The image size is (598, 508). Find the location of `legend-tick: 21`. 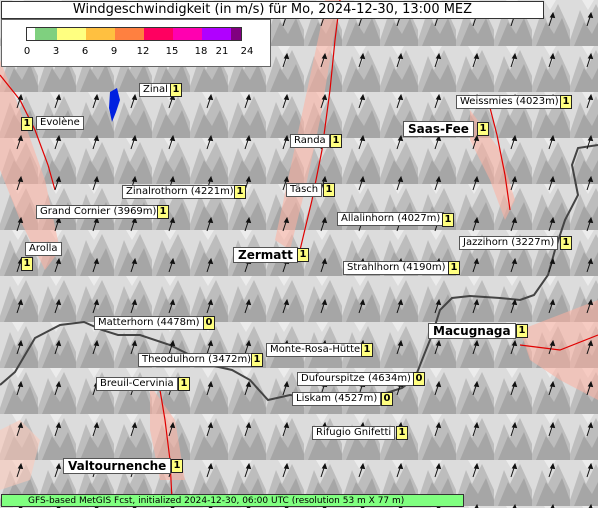

legend-tick: 21 is located at coordinates (222, 51).